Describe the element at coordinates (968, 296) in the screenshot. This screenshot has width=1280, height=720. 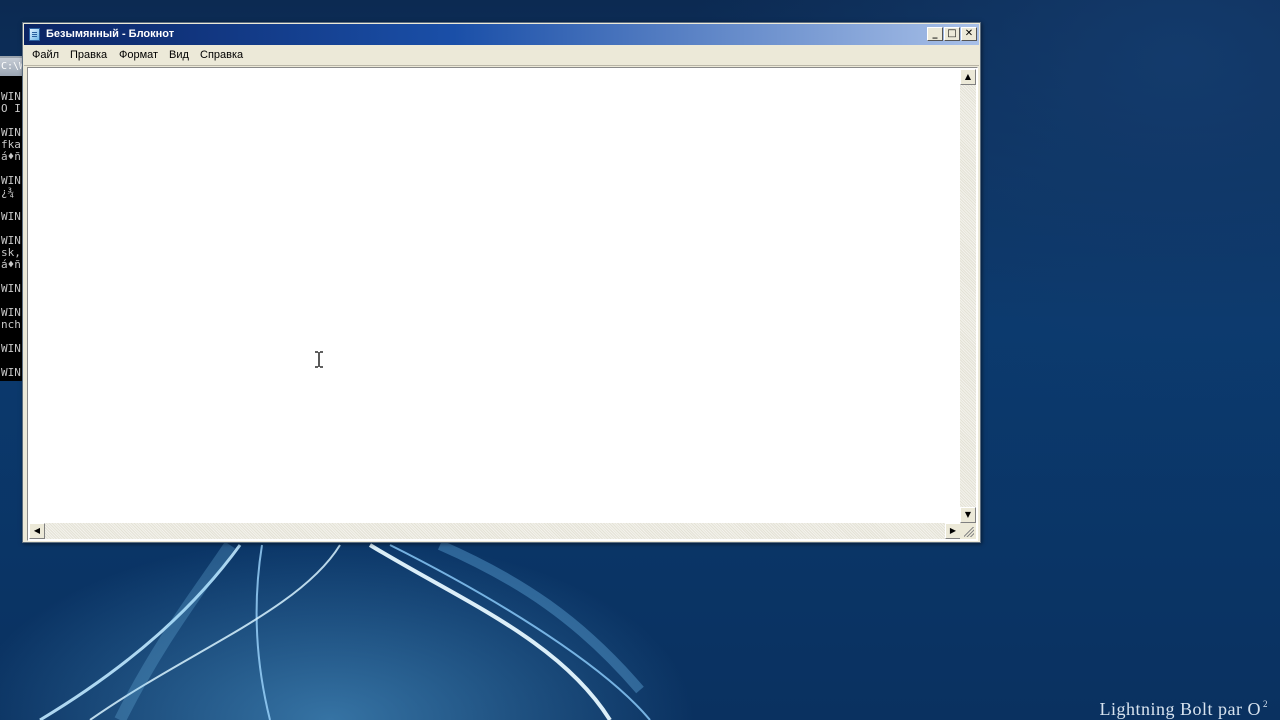
I see `vertical-scrollbar: ▲ ▼` at that location.